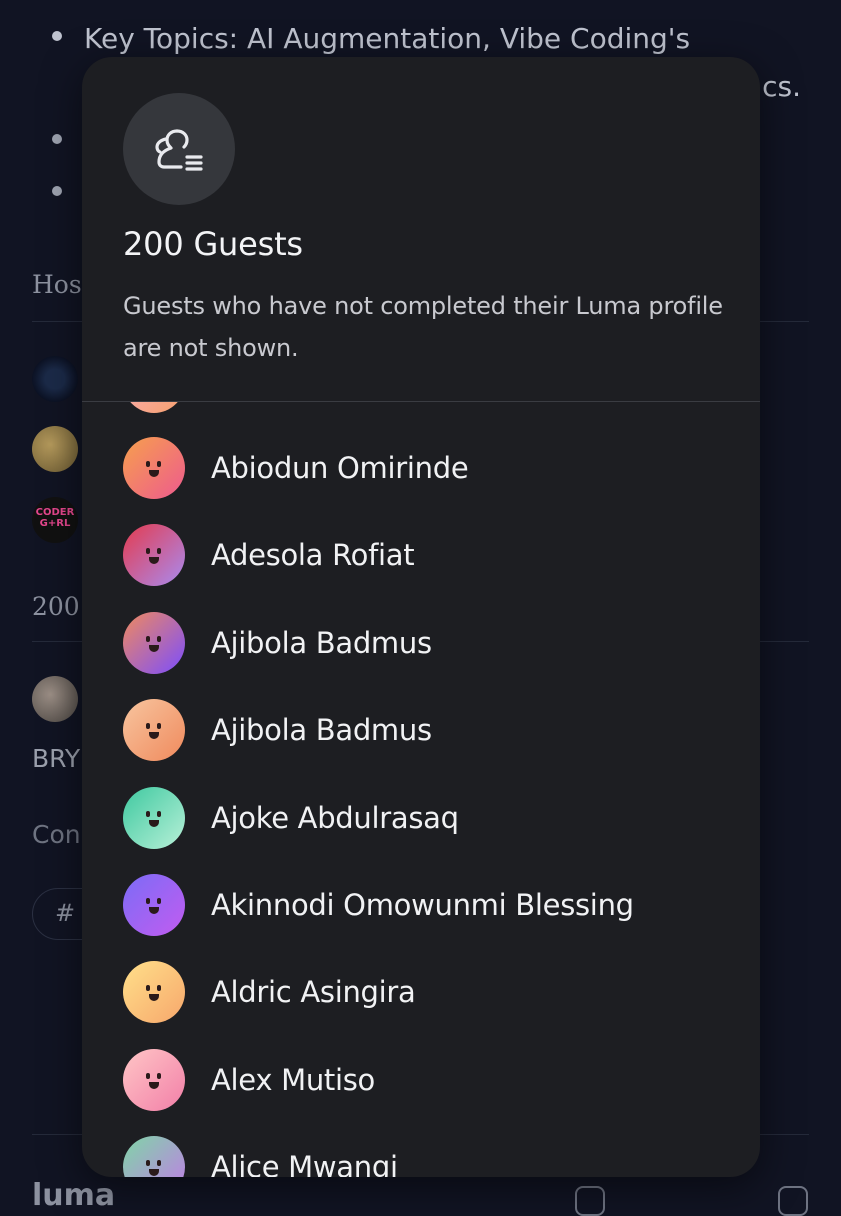 The width and height of the screenshot is (841, 1216). What do you see at coordinates (335, 817) in the screenshot?
I see `guest-name: Ajoke Abdulrasaq` at bounding box center [335, 817].